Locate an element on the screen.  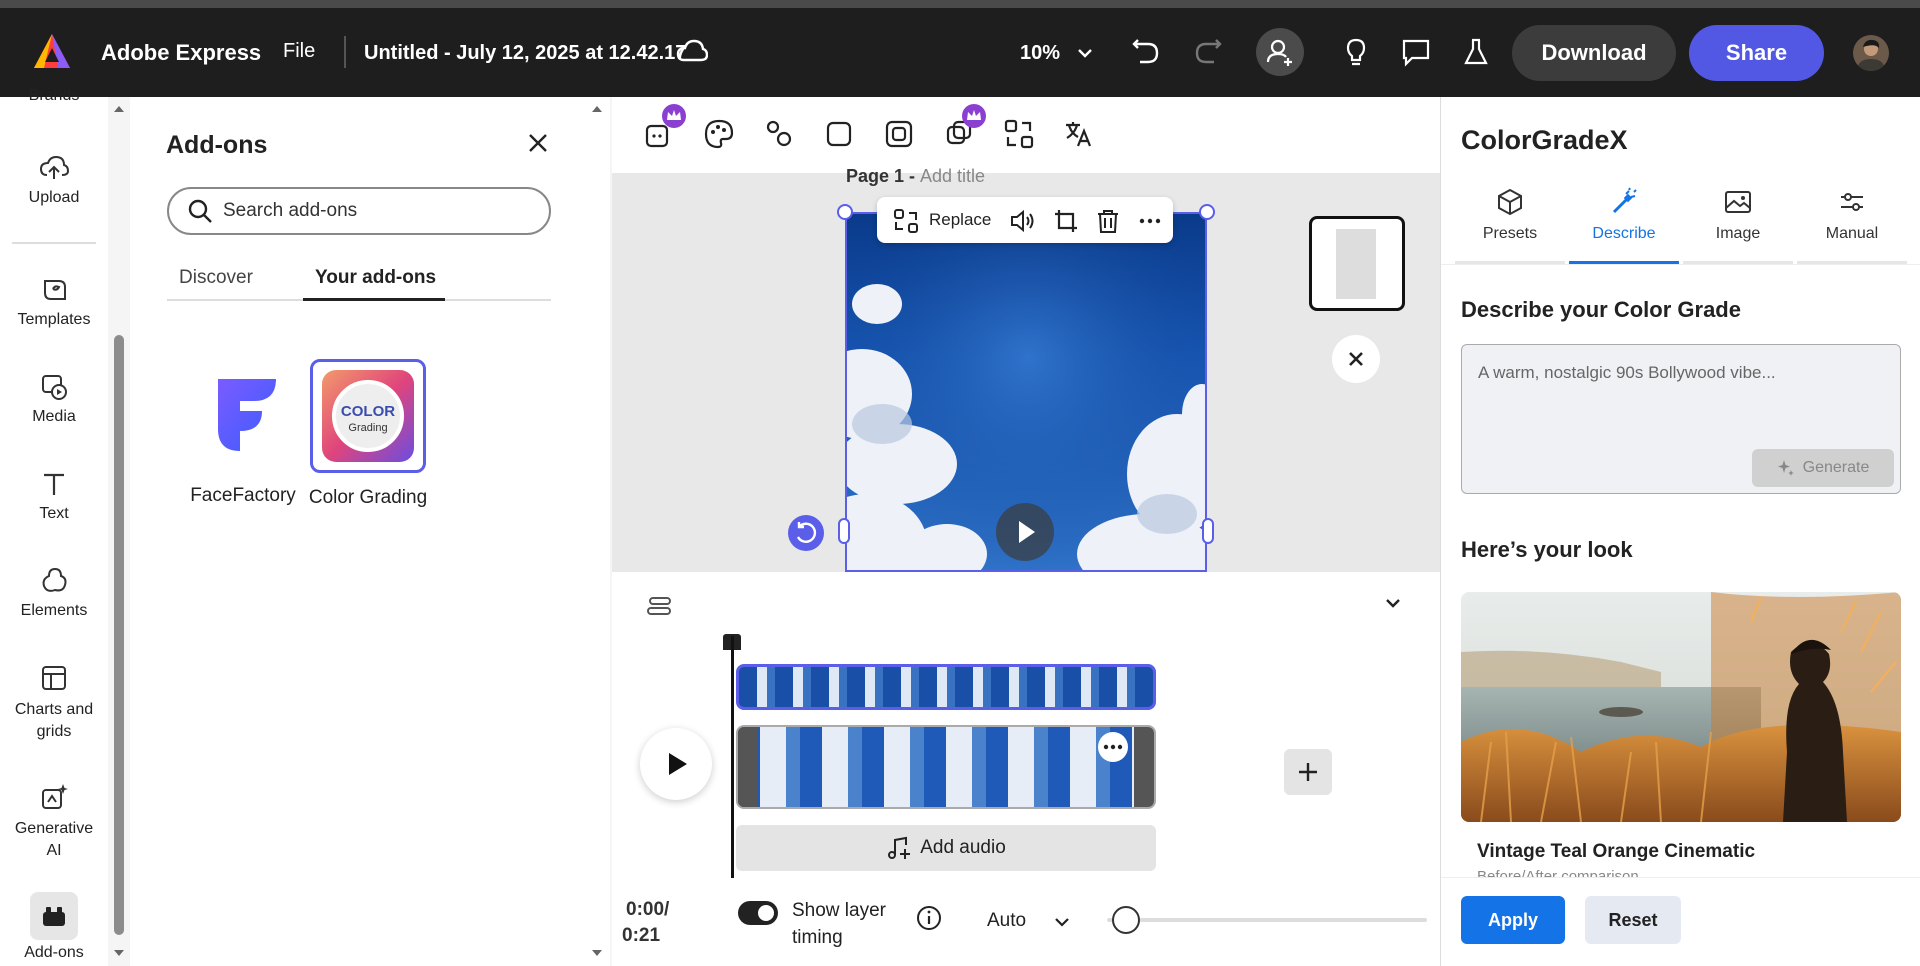
replace-button: Replace is located at coordinates (960, 220).